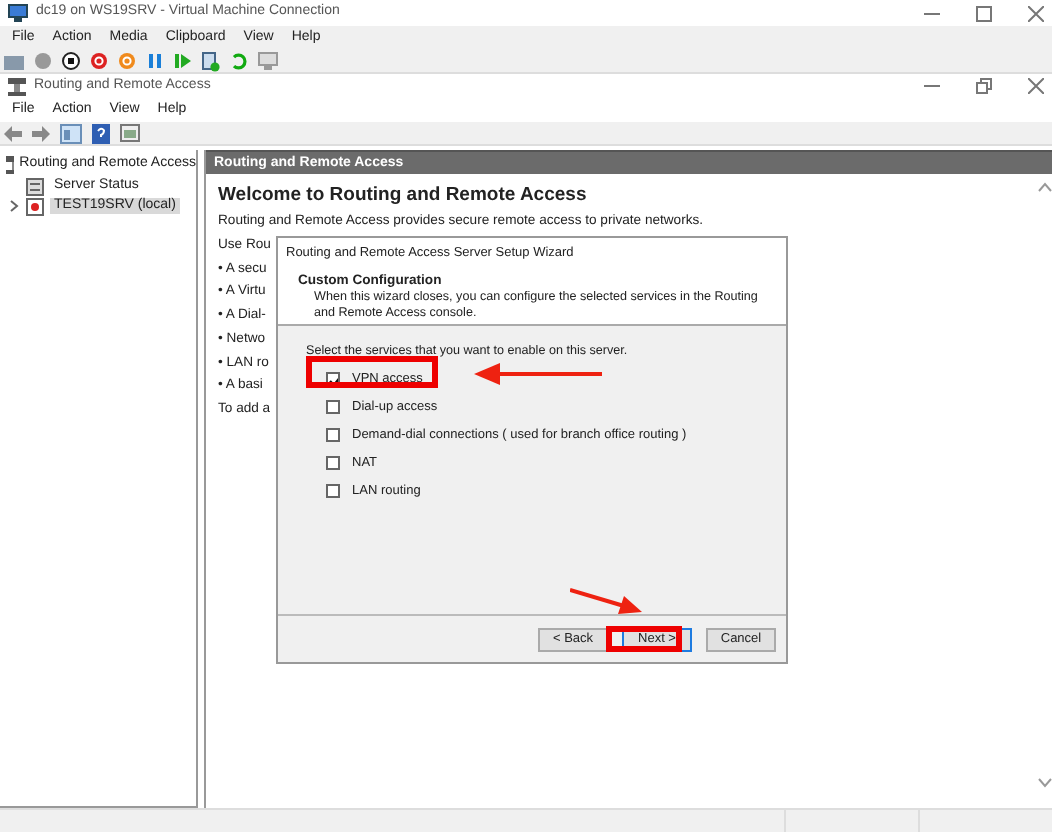  Describe the element at coordinates (35, 206) in the screenshot. I see `server-icon` at that location.